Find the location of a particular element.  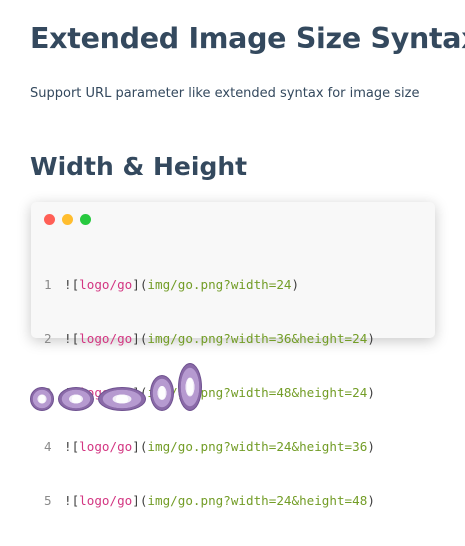

code-url: img/go.png?width=24&height=48 is located at coordinates (257, 500).